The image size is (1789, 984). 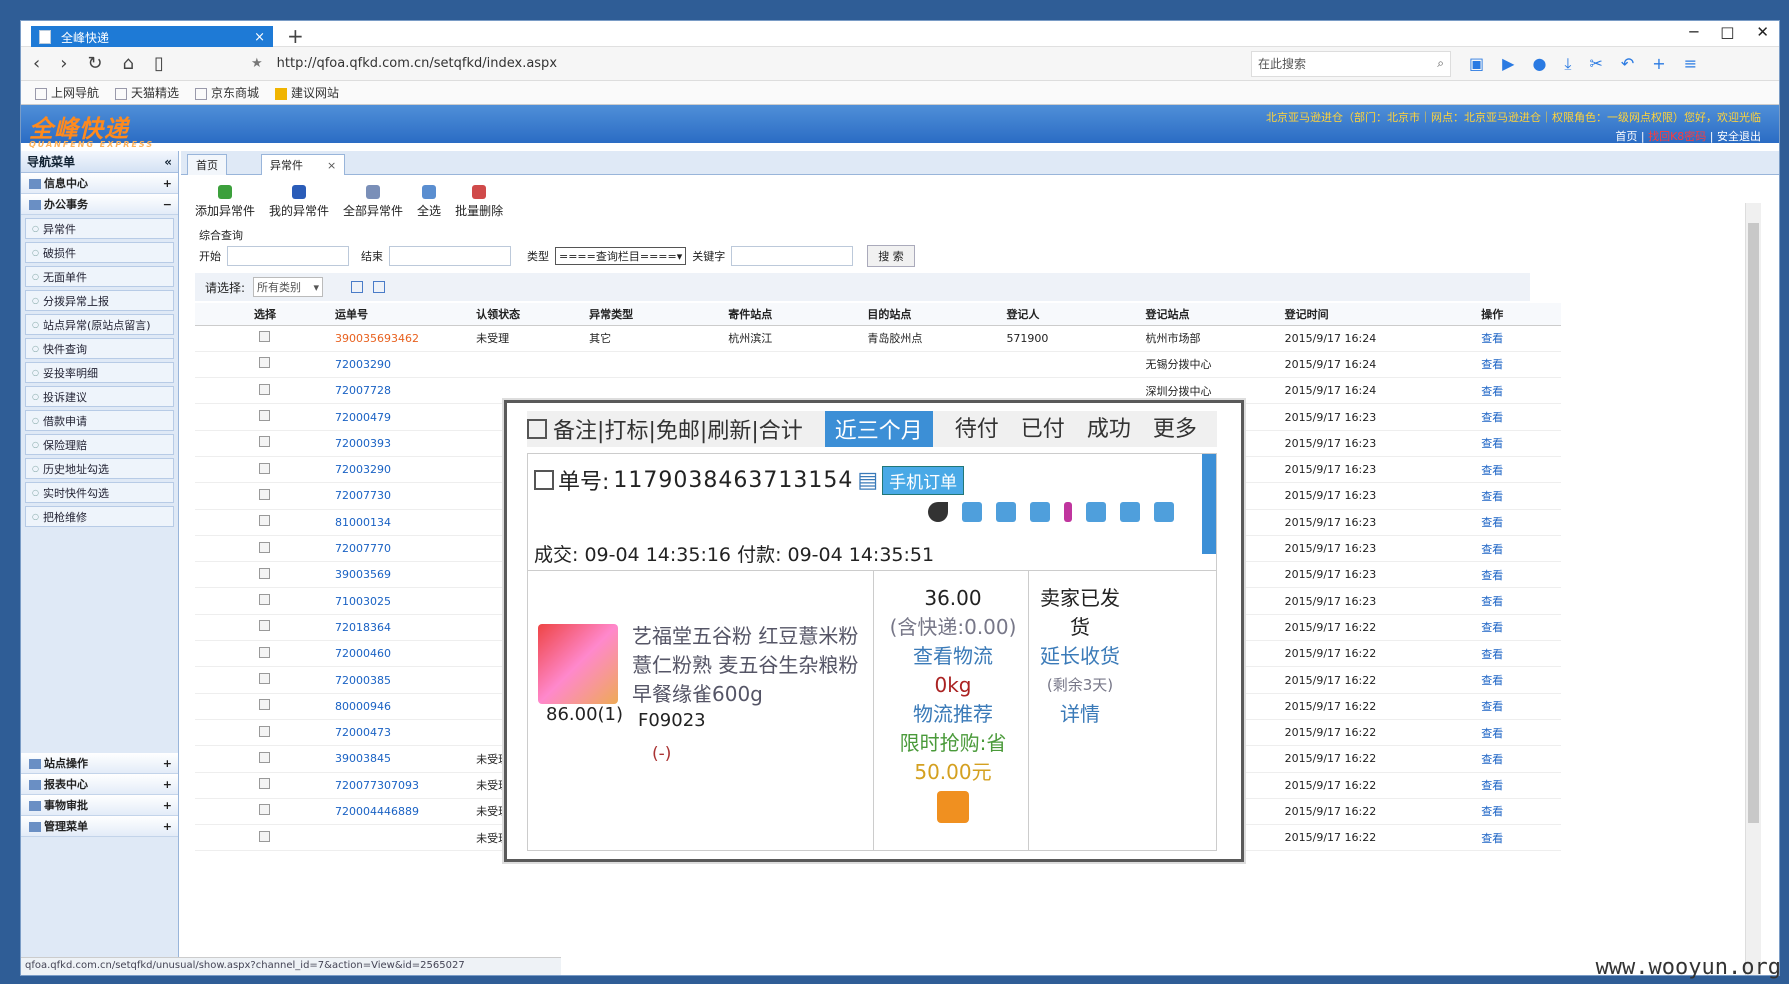 I want to click on popup-action: 刷新, so click(x=729, y=431).